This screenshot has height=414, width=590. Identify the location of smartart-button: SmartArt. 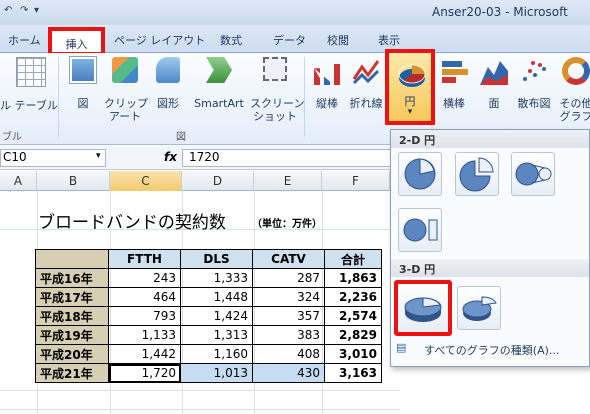
(219, 83).